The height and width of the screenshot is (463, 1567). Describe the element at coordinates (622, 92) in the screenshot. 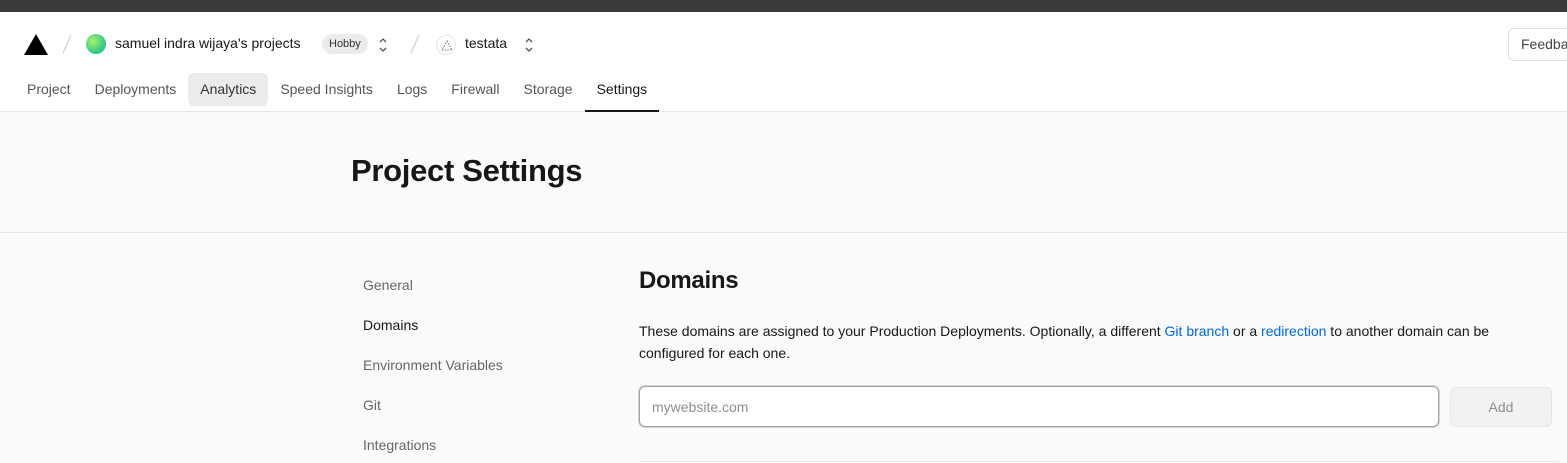

I see `tab-settings: Settings` at that location.